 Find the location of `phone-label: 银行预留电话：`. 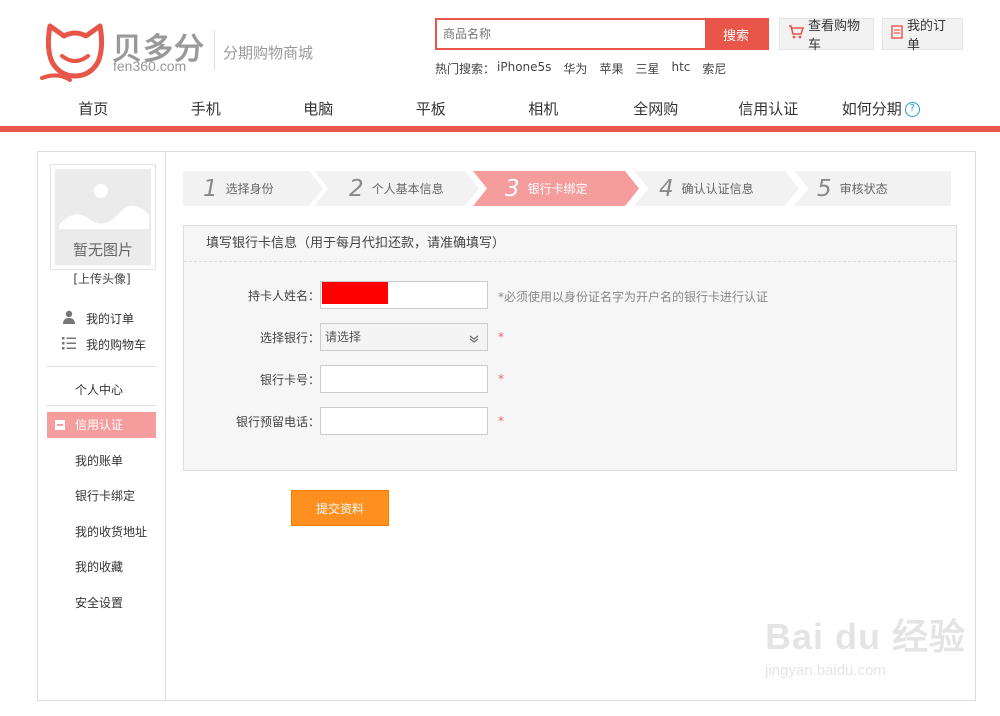

phone-label: 银行预留电话： is located at coordinates (277, 422).